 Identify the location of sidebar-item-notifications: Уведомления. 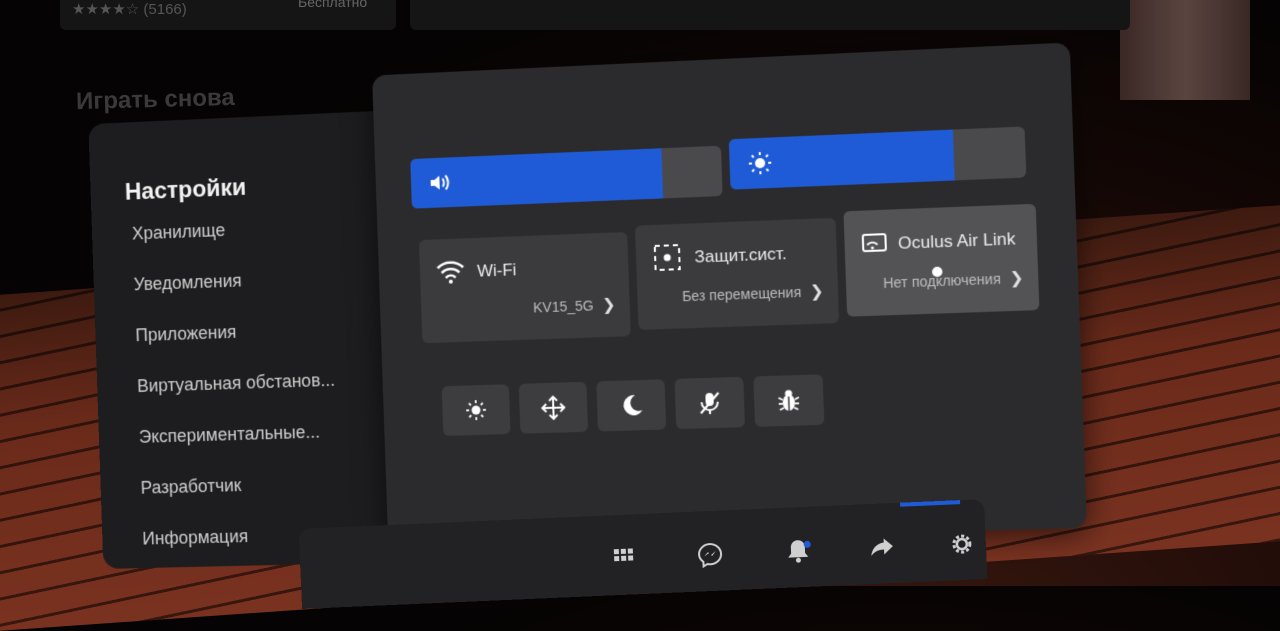
(187, 283).